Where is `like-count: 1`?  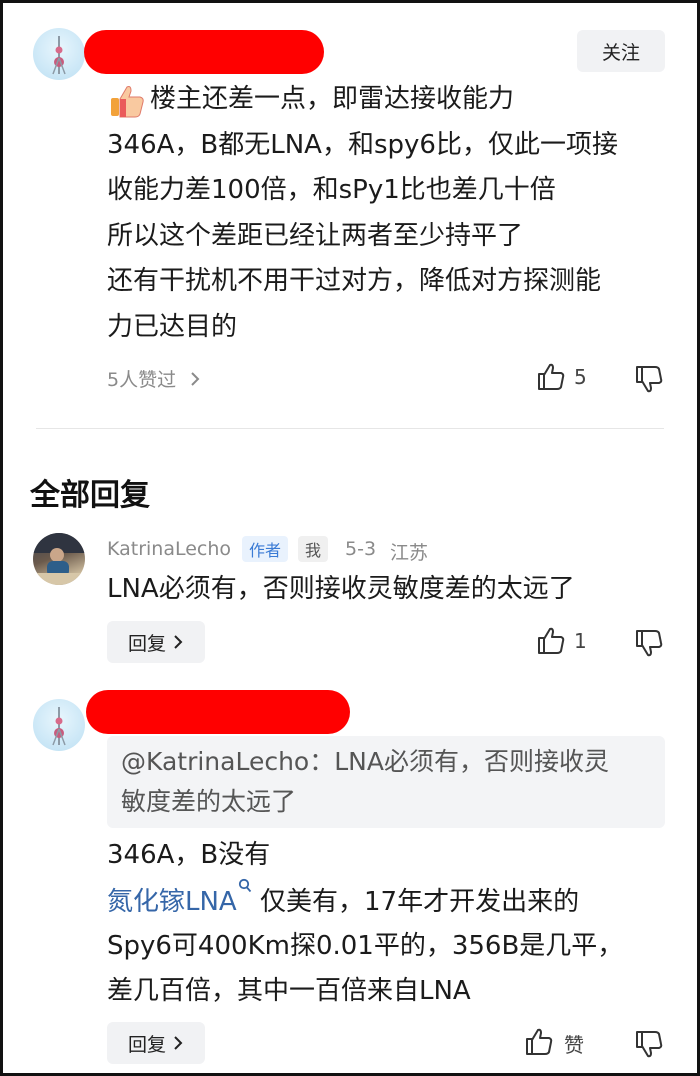 like-count: 1 is located at coordinates (580, 641).